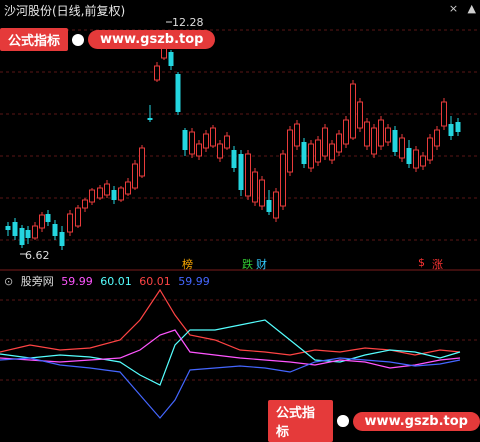  Describe the element at coordinates (459, 8) in the screenshot. I see `window-controls: × ▲` at that location.